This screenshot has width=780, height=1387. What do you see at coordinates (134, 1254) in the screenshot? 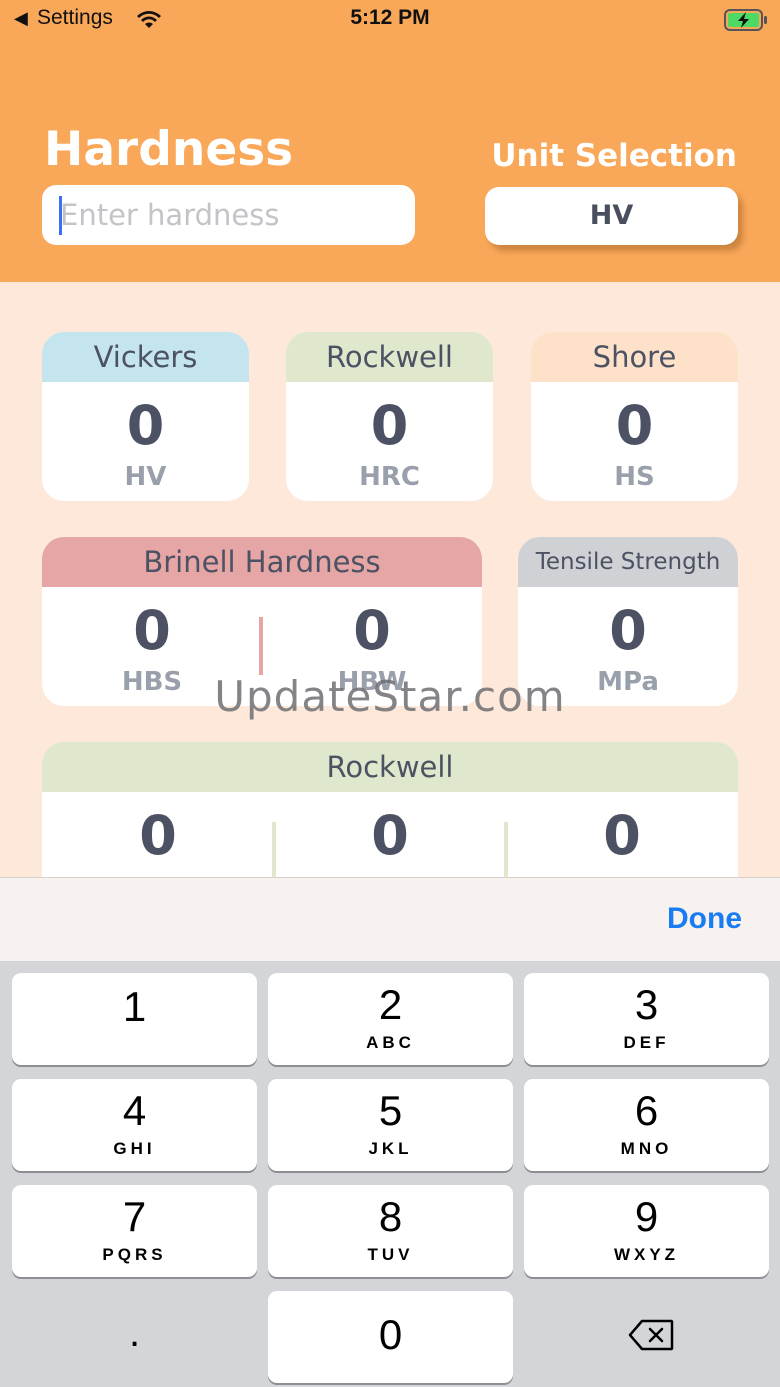
I see `key-7-letters: PQRS` at bounding box center [134, 1254].